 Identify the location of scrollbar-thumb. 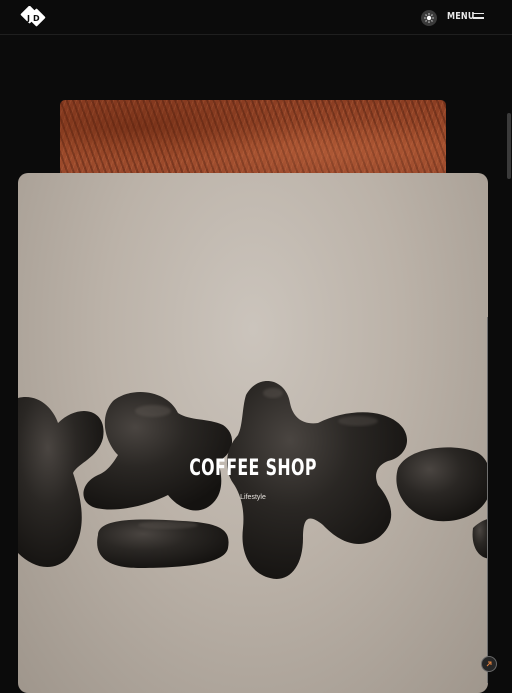
(509, 146).